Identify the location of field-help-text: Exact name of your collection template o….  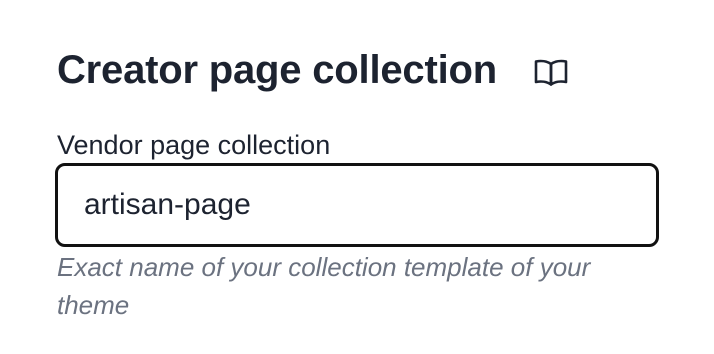
(324, 286).